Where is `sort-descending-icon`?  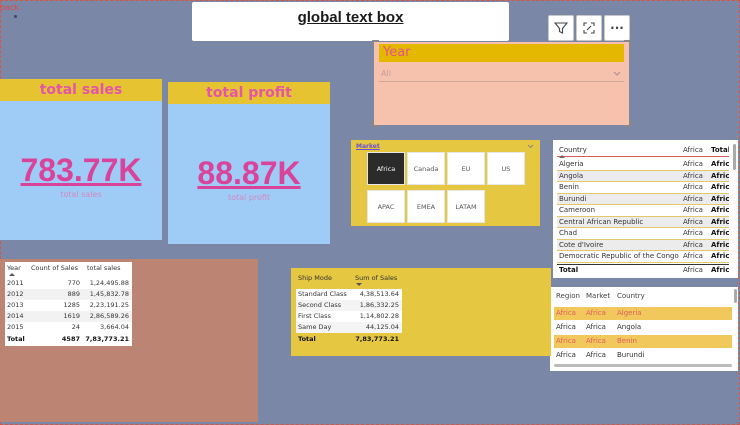 sort-descending-icon is located at coordinates (359, 284).